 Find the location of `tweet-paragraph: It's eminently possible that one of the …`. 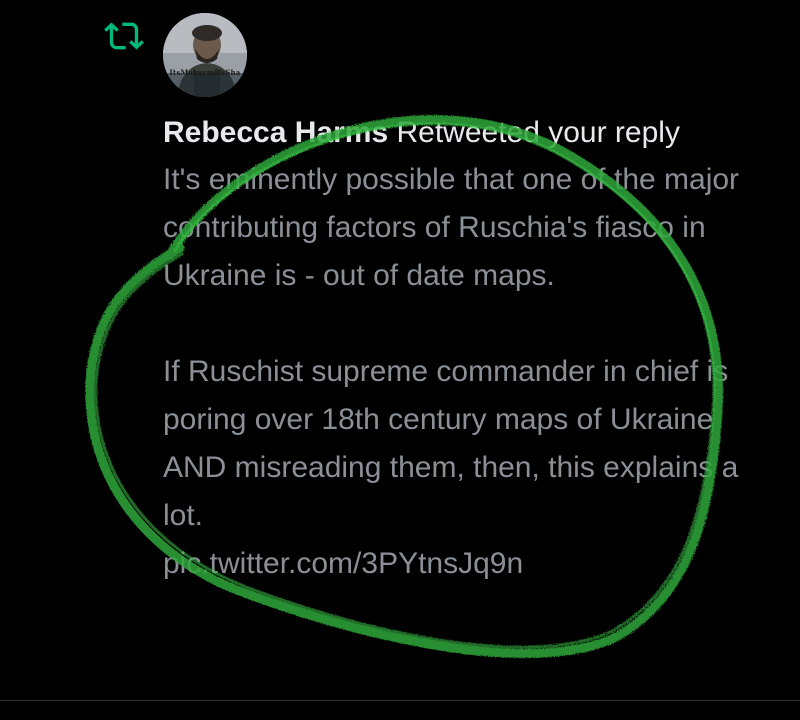

tweet-paragraph: It's eminently possible that one of the … is located at coordinates (451, 227).